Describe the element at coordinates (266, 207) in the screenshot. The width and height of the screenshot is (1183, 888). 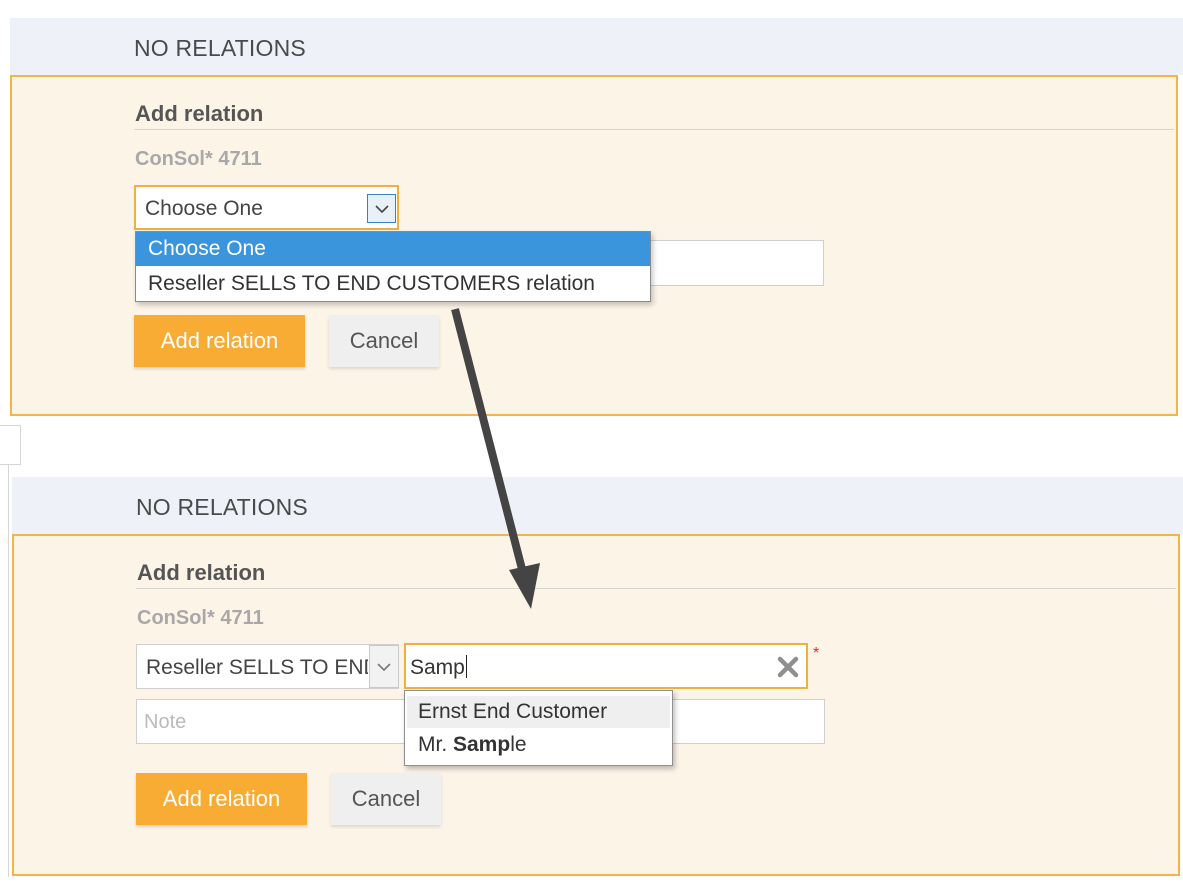
I see `relation-type-select: Choose One` at that location.